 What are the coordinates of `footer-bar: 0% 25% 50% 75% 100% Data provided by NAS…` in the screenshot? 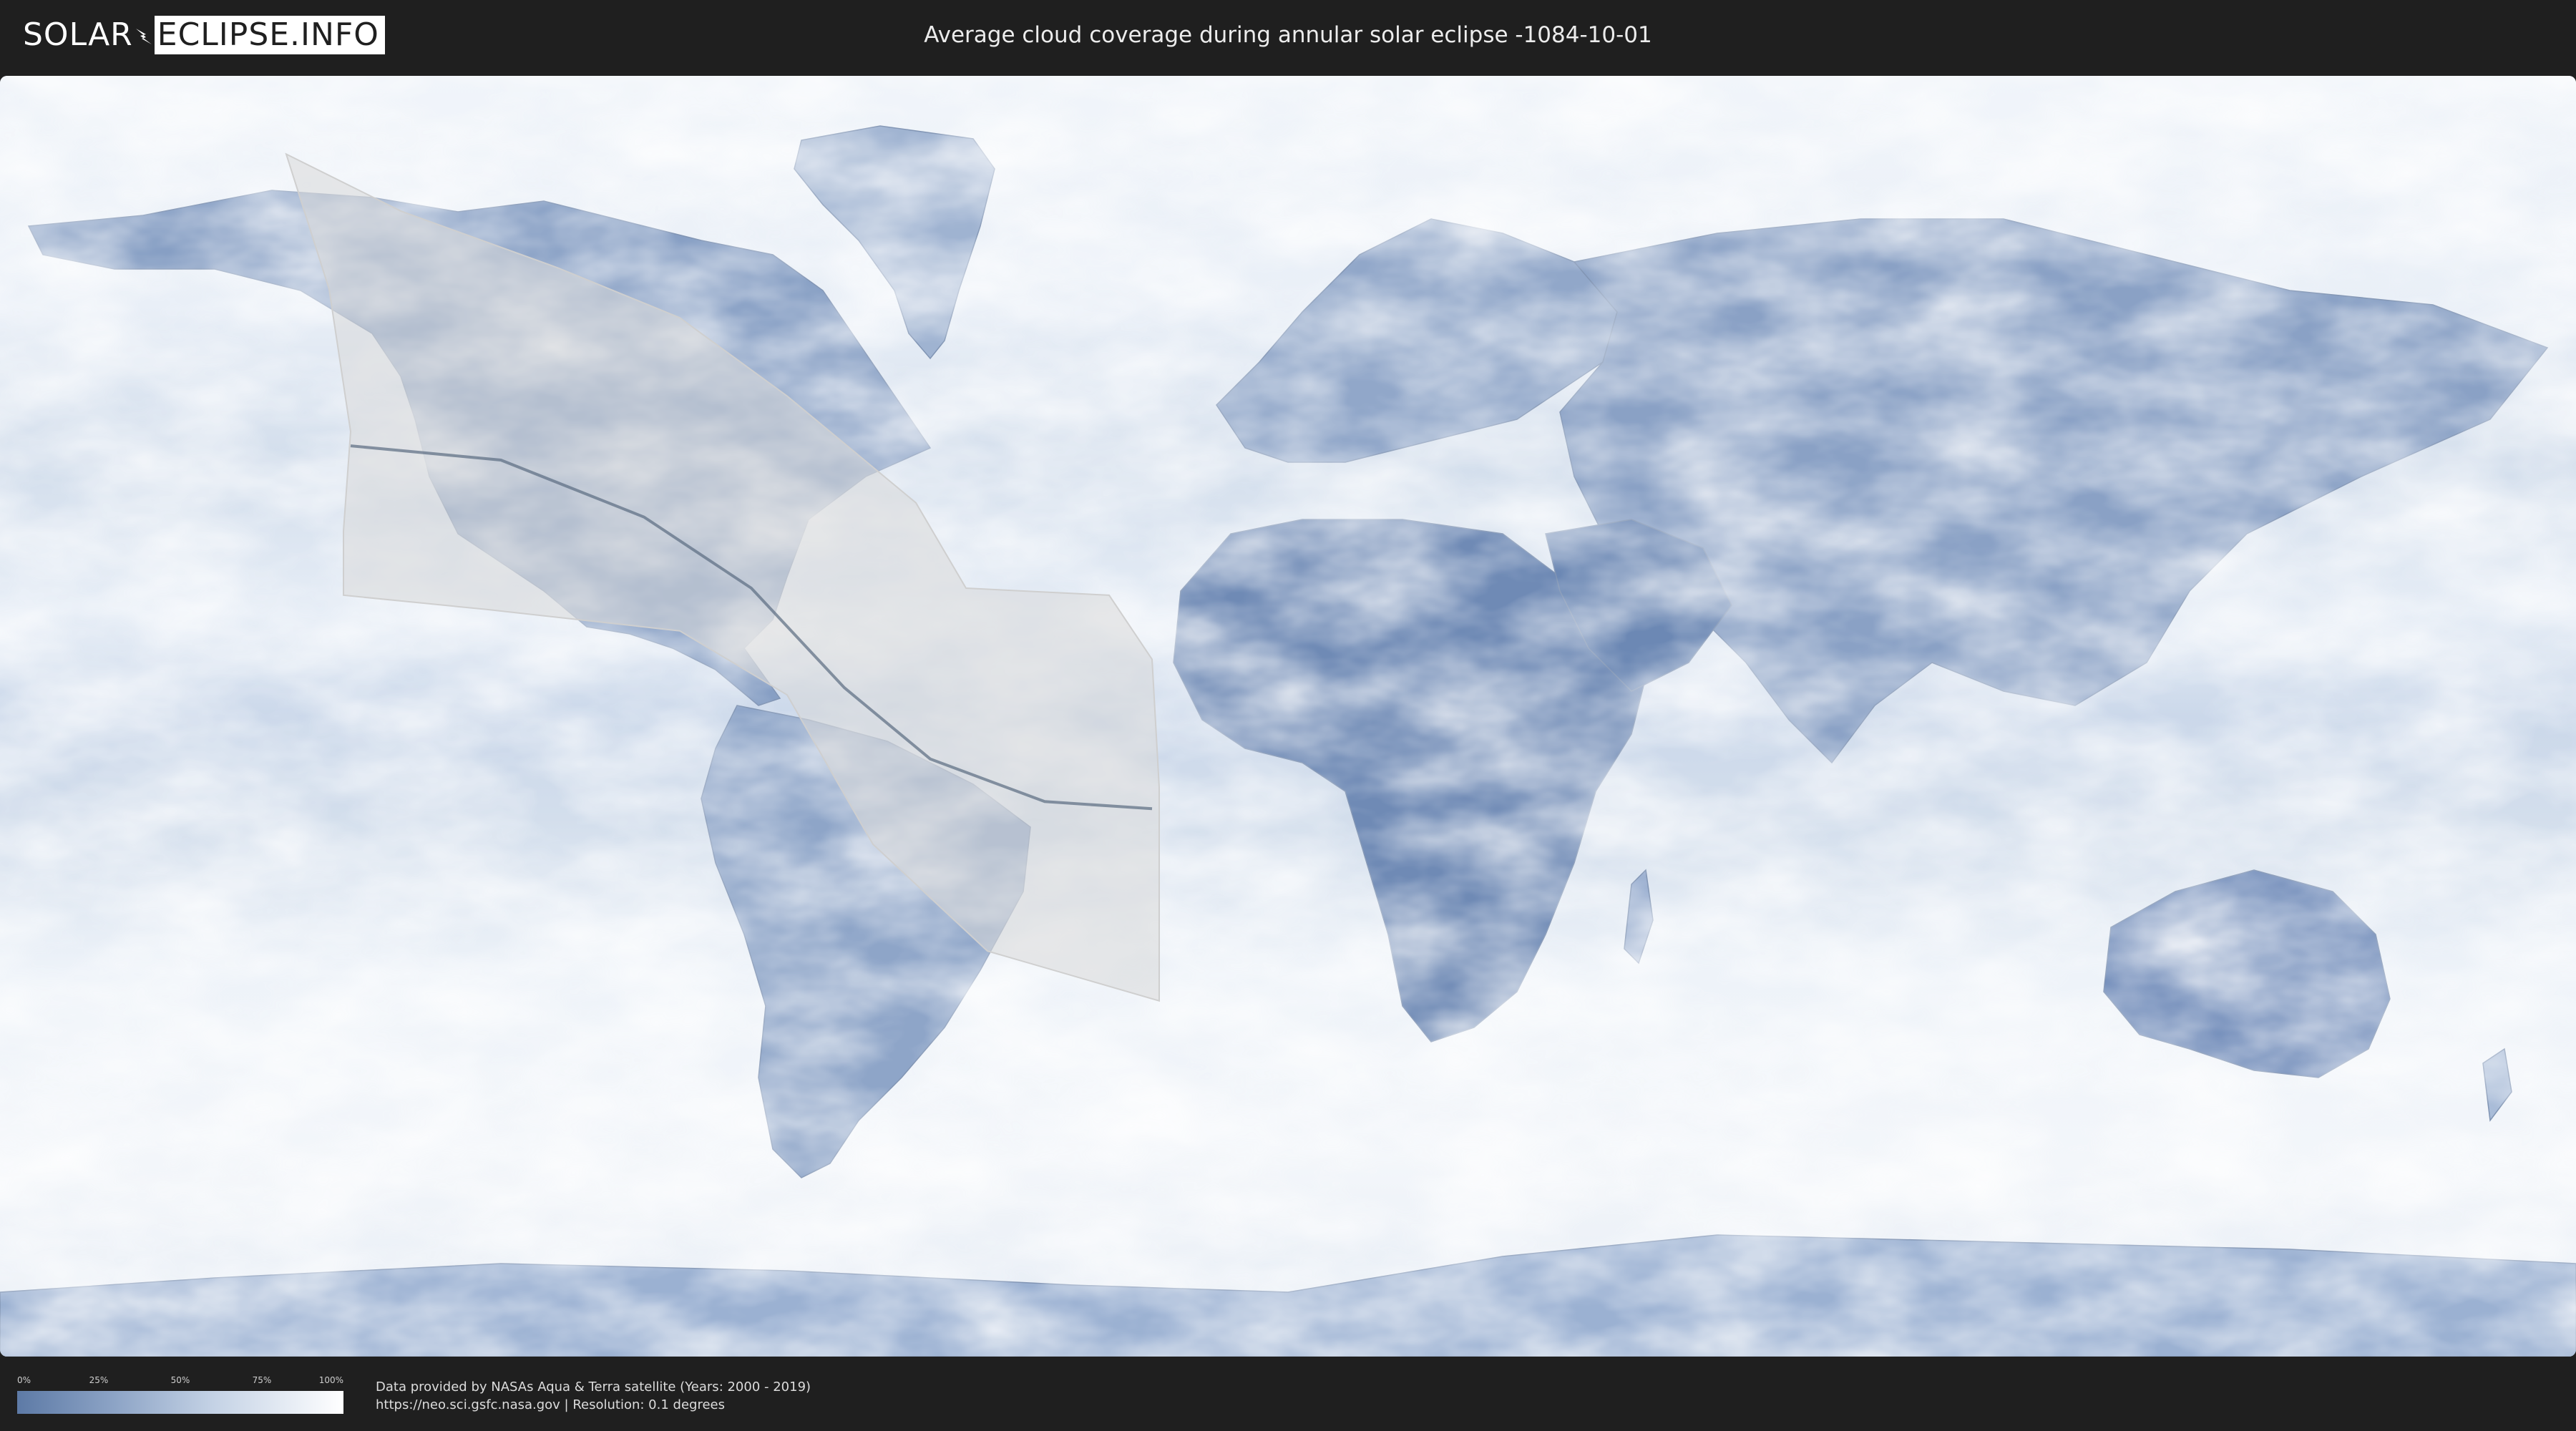 It's located at (1288, 1394).